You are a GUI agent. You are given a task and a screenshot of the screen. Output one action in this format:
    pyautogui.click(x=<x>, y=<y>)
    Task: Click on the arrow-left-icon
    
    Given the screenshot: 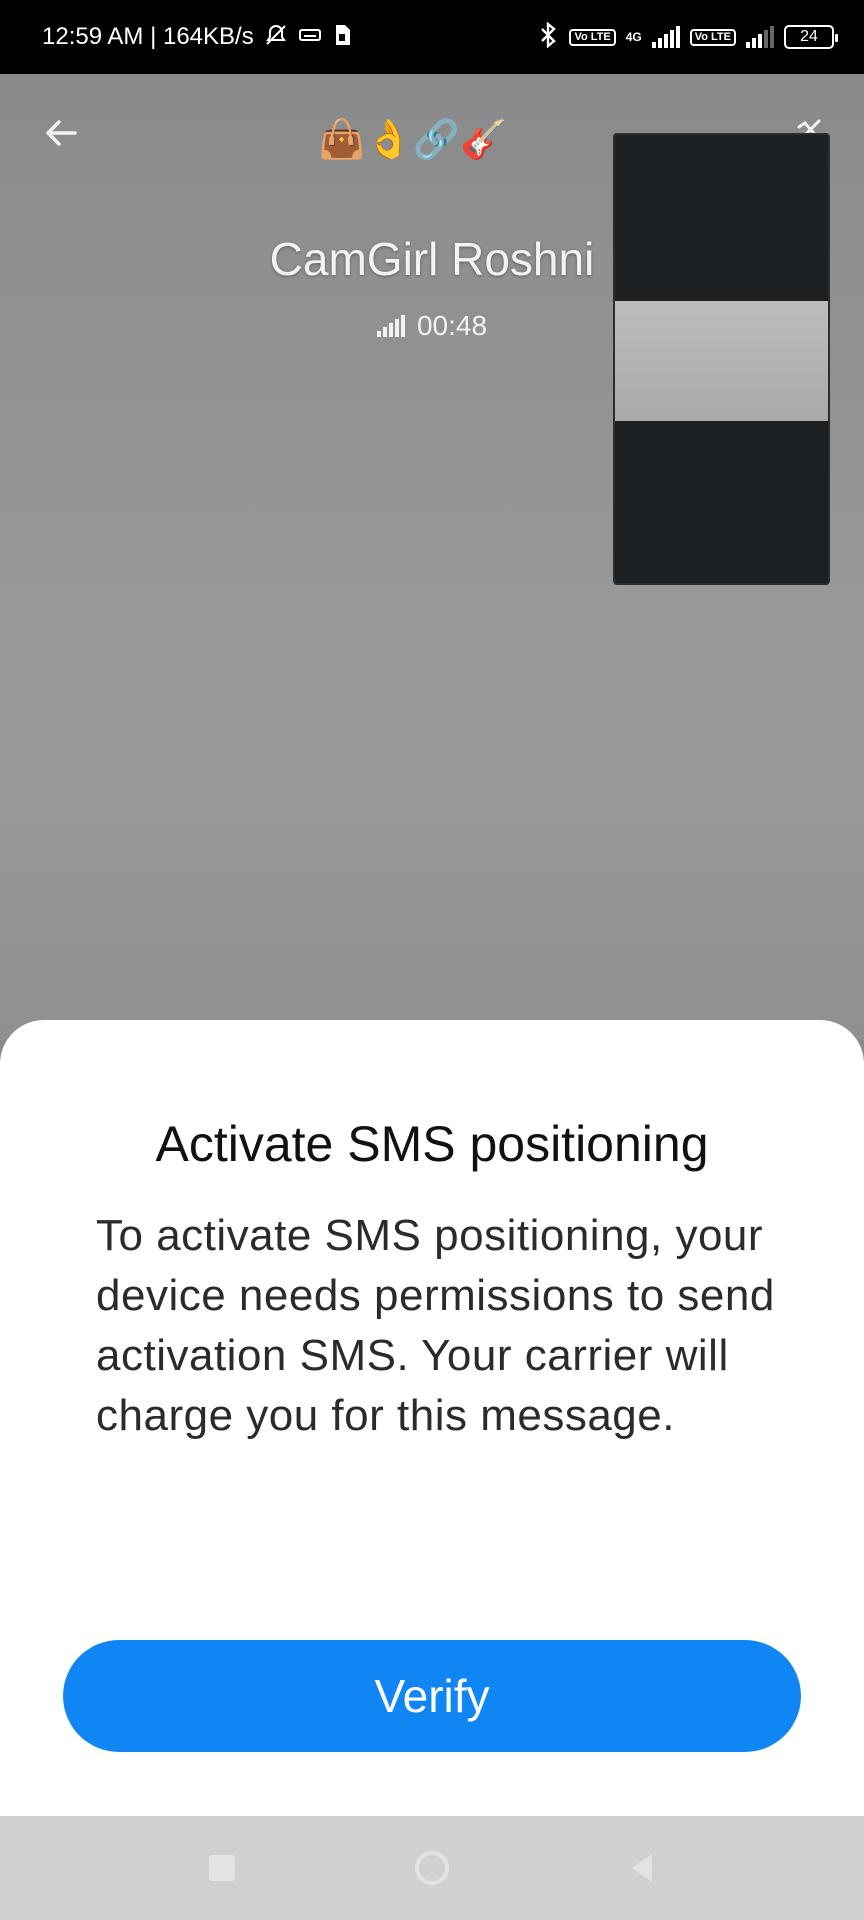 What is the action you would take?
    pyautogui.click(x=61, y=135)
    